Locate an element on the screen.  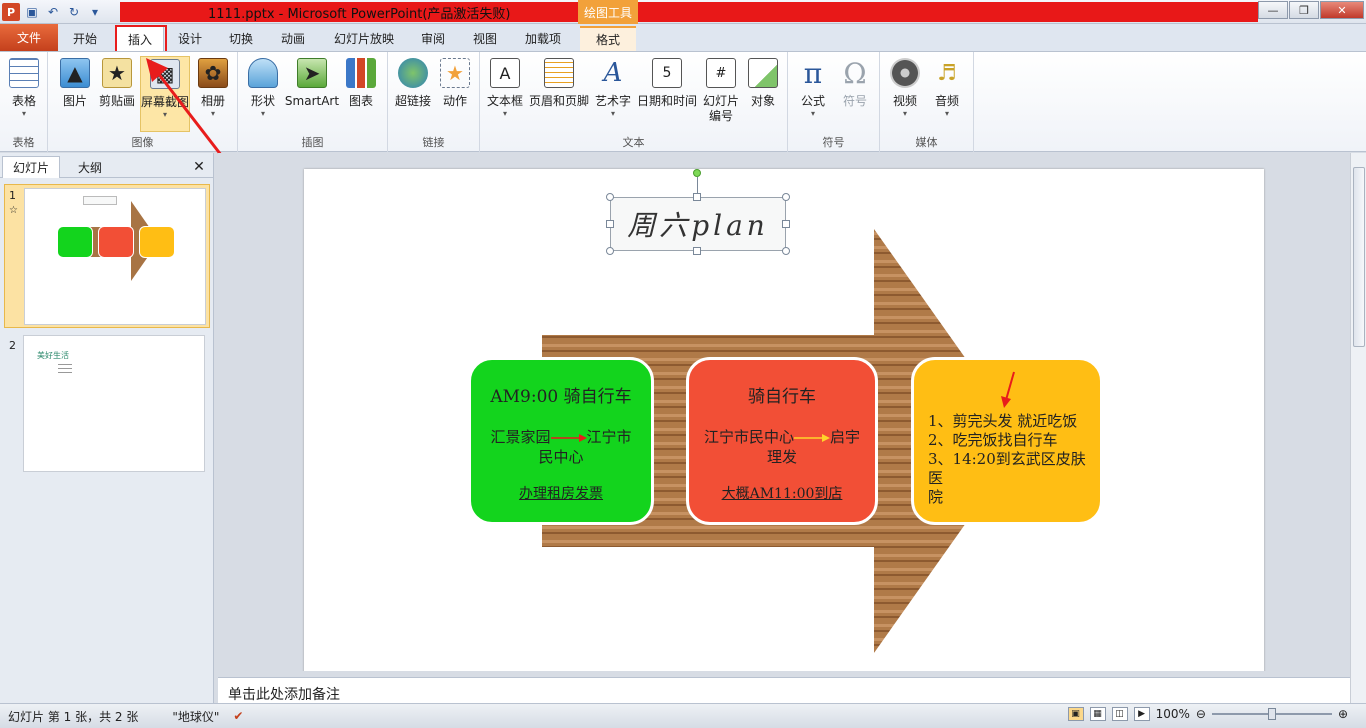
notes-pane: 单击此处添加备注 is located at coordinates (784, 690).